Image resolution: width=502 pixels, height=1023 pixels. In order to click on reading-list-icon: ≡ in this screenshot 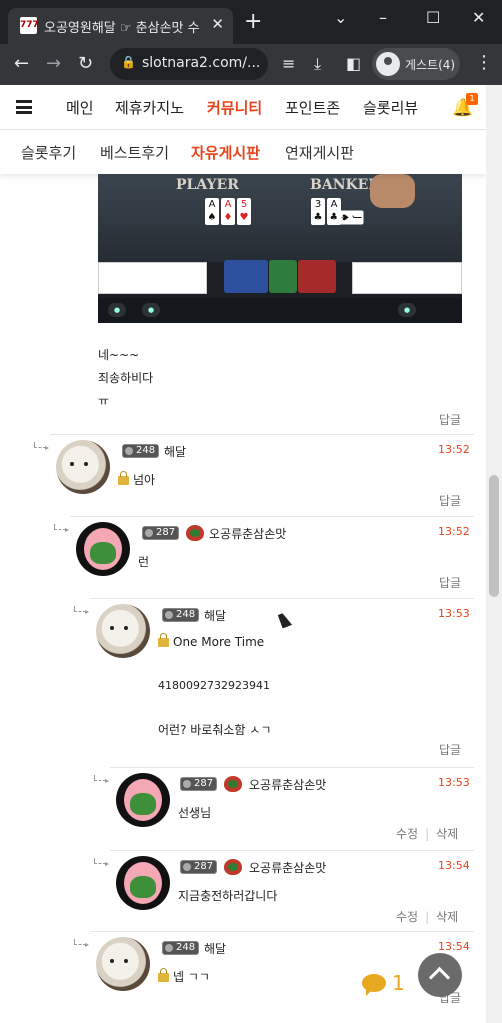, I will do `click(288, 63)`.